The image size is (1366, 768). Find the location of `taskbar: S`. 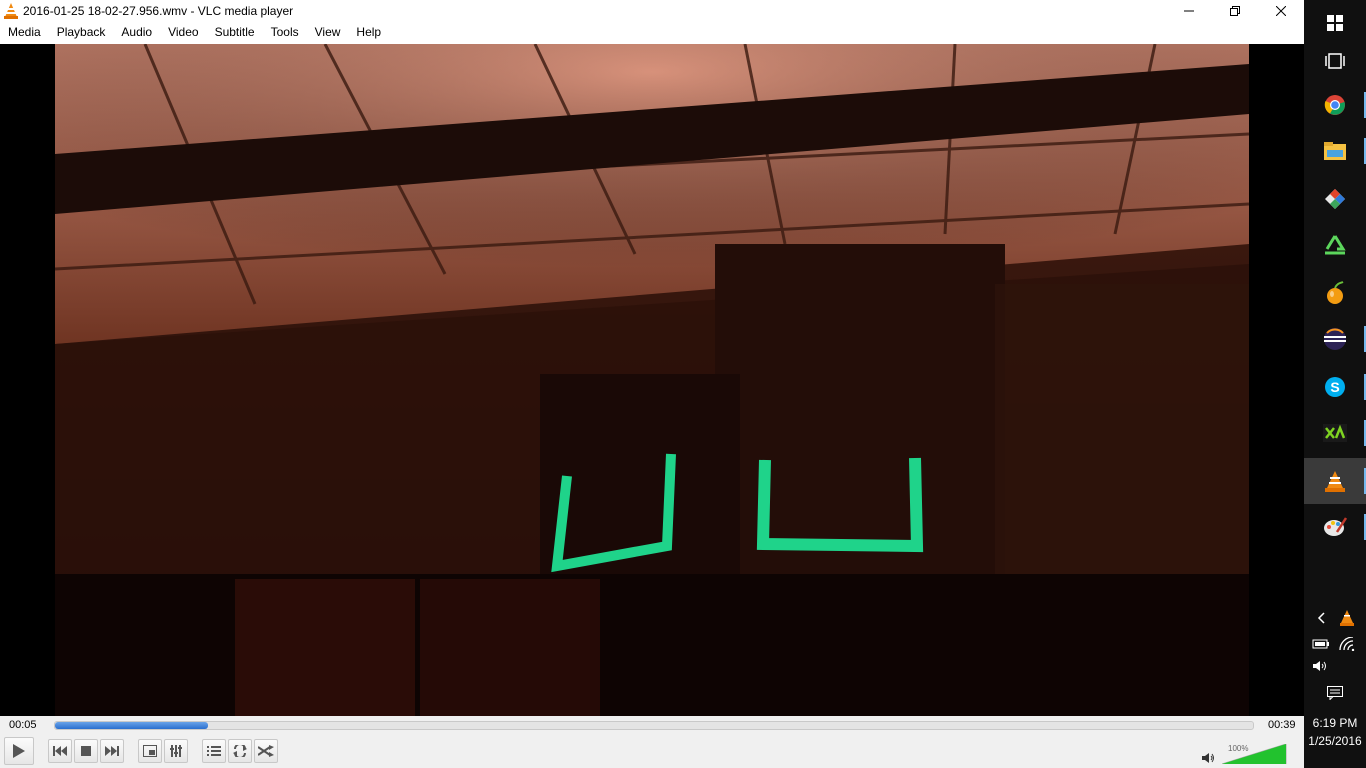

taskbar: S is located at coordinates (1335, 384).